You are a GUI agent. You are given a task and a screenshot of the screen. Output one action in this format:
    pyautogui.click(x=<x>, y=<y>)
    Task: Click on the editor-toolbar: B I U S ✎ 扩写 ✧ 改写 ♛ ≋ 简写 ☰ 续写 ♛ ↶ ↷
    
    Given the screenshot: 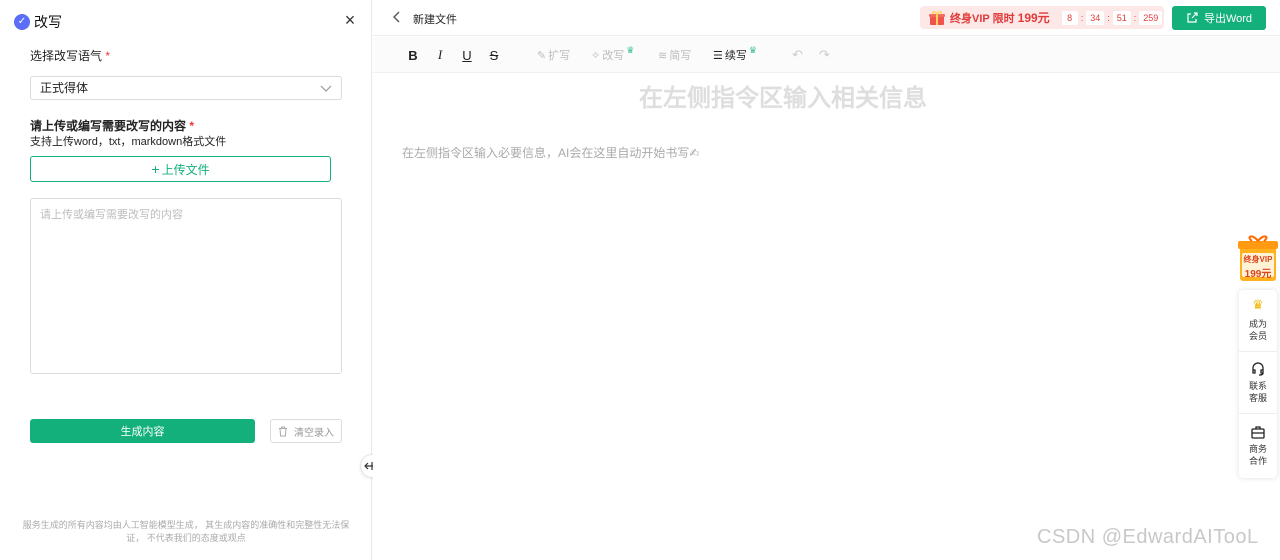 What is the action you would take?
    pyautogui.click(x=826, y=55)
    